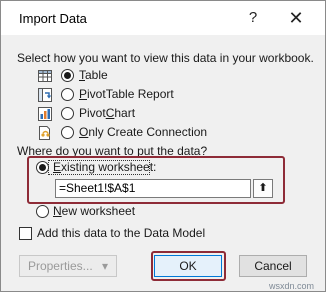 The width and height of the screenshot is (326, 292). What do you see at coordinates (67, 94) in the screenshot?
I see `pivottable-radio` at bounding box center [67, 94].